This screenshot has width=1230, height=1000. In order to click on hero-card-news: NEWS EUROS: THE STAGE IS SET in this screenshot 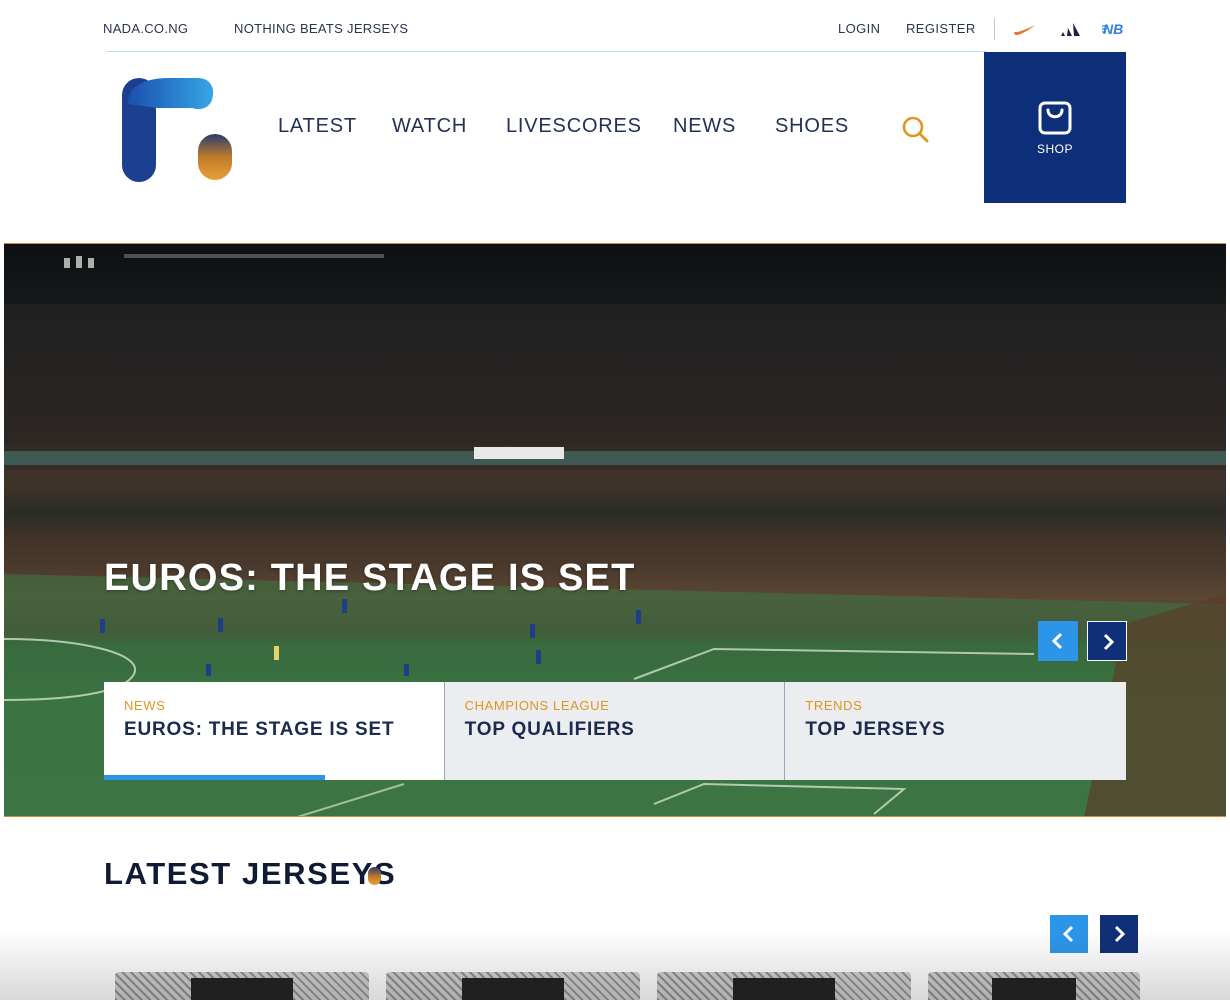, I will do `click(274, 731)`.